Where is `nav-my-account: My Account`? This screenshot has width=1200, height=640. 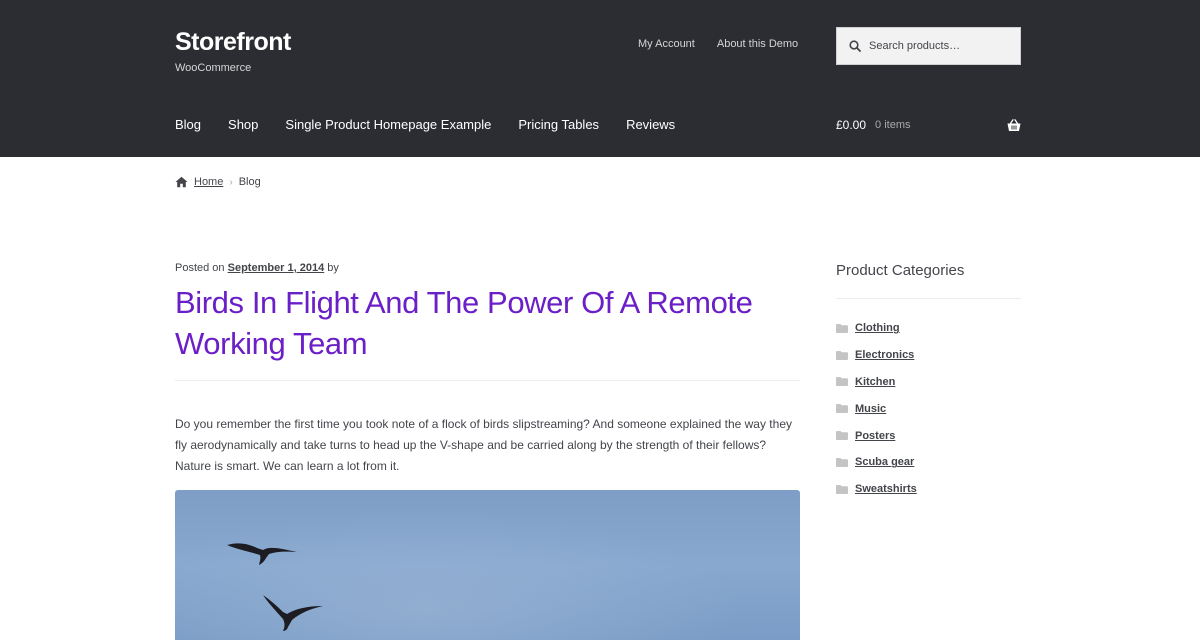 nav-my-account: My Account is located at coordinates (666, 44).